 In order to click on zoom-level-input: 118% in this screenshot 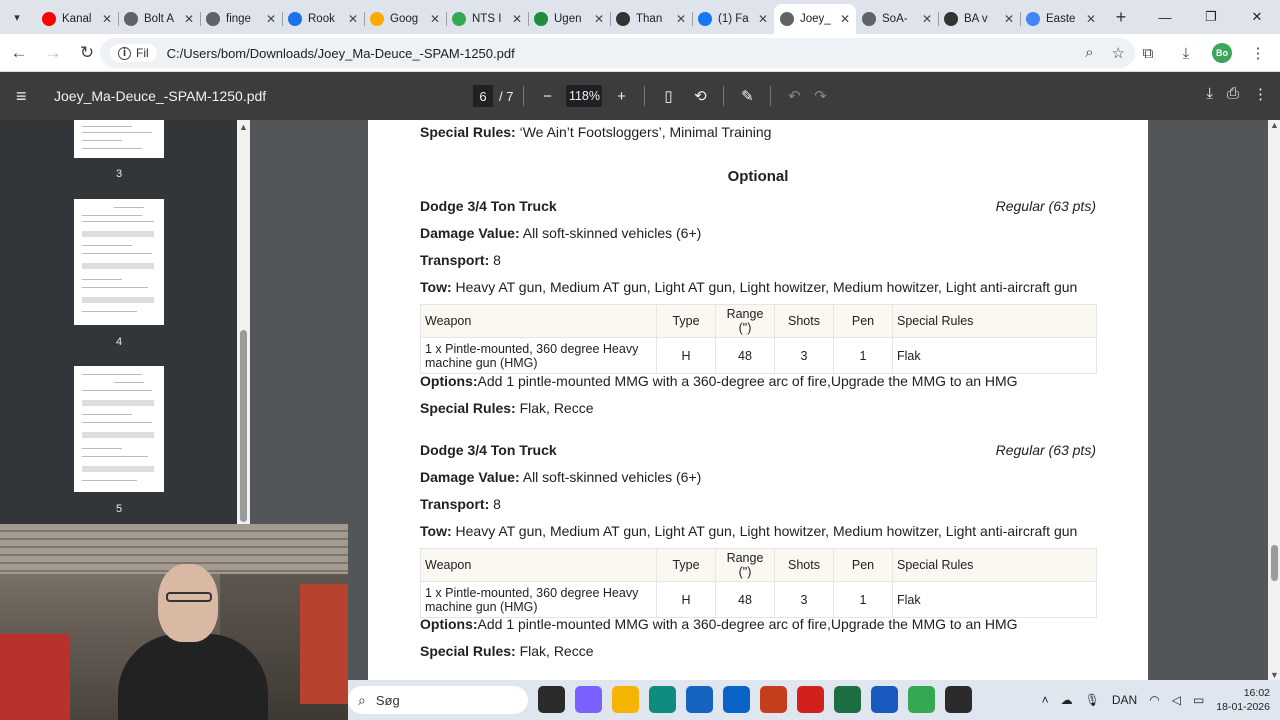, I will do `click(584, 96)`.